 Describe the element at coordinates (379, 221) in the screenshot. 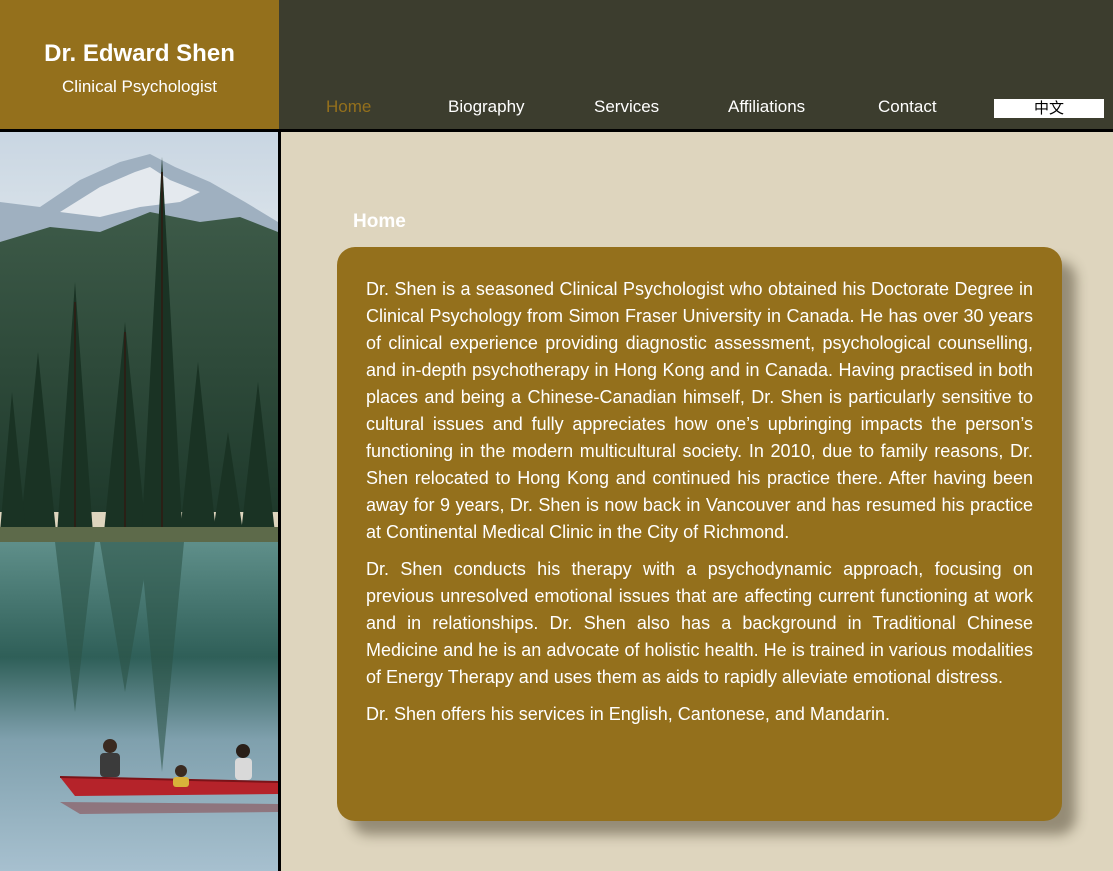

I see `section-title: Home` at that location.